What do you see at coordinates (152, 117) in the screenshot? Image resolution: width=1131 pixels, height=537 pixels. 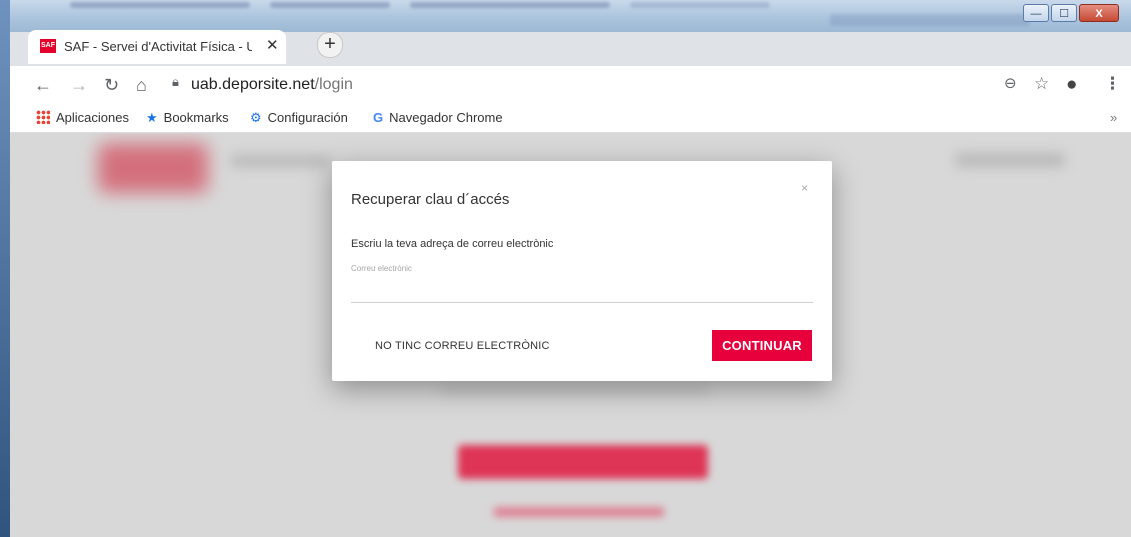 I see `star-icon: ★` at bounding box center [152, 117].